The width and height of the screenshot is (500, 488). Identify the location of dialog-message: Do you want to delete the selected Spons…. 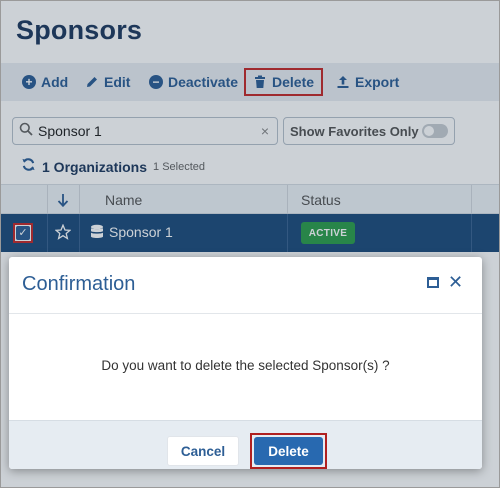
(245, 365).